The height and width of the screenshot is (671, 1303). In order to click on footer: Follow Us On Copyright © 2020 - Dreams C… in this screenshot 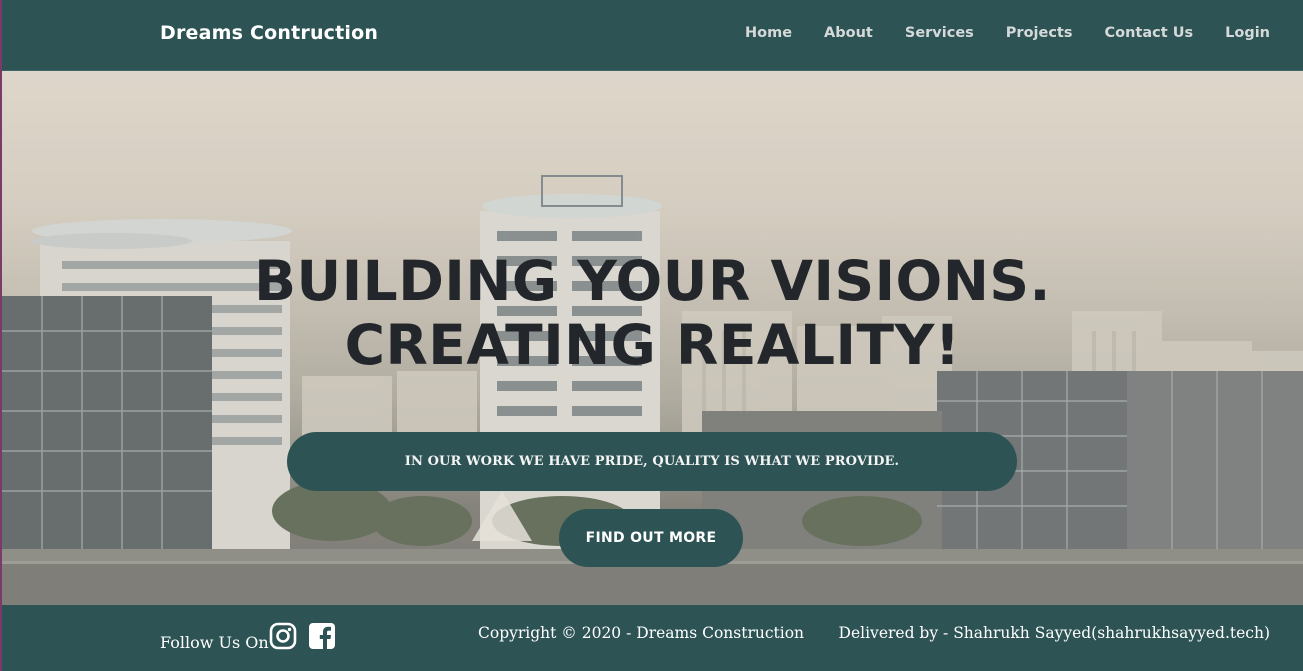, I will do `click(652, 638)`.